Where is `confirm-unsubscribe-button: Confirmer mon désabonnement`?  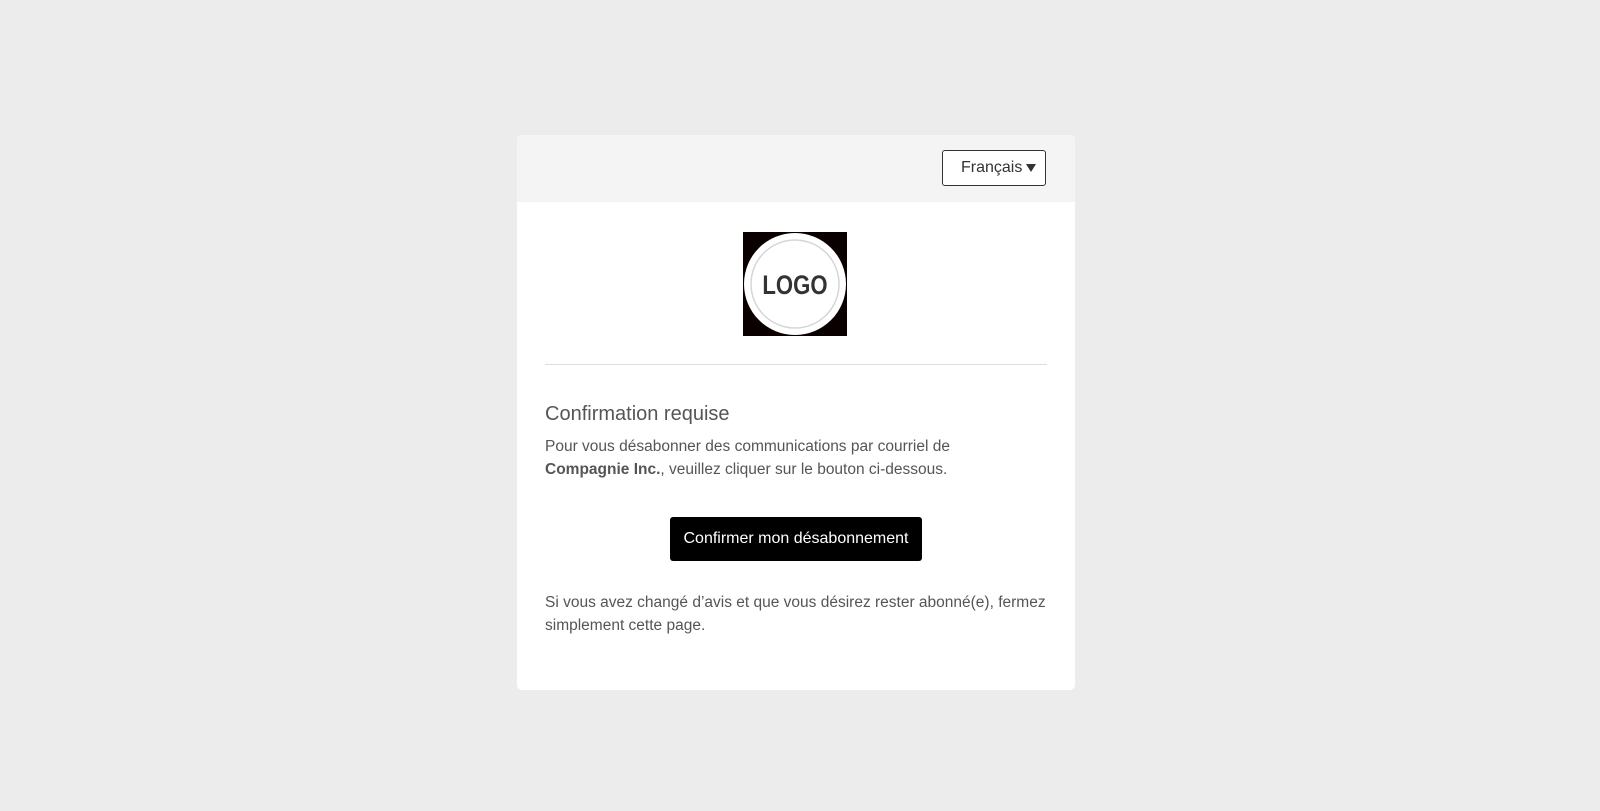 confirm-unsubscribe-button: Confirmer mon désabonnement is located at coordinates (796, 539).